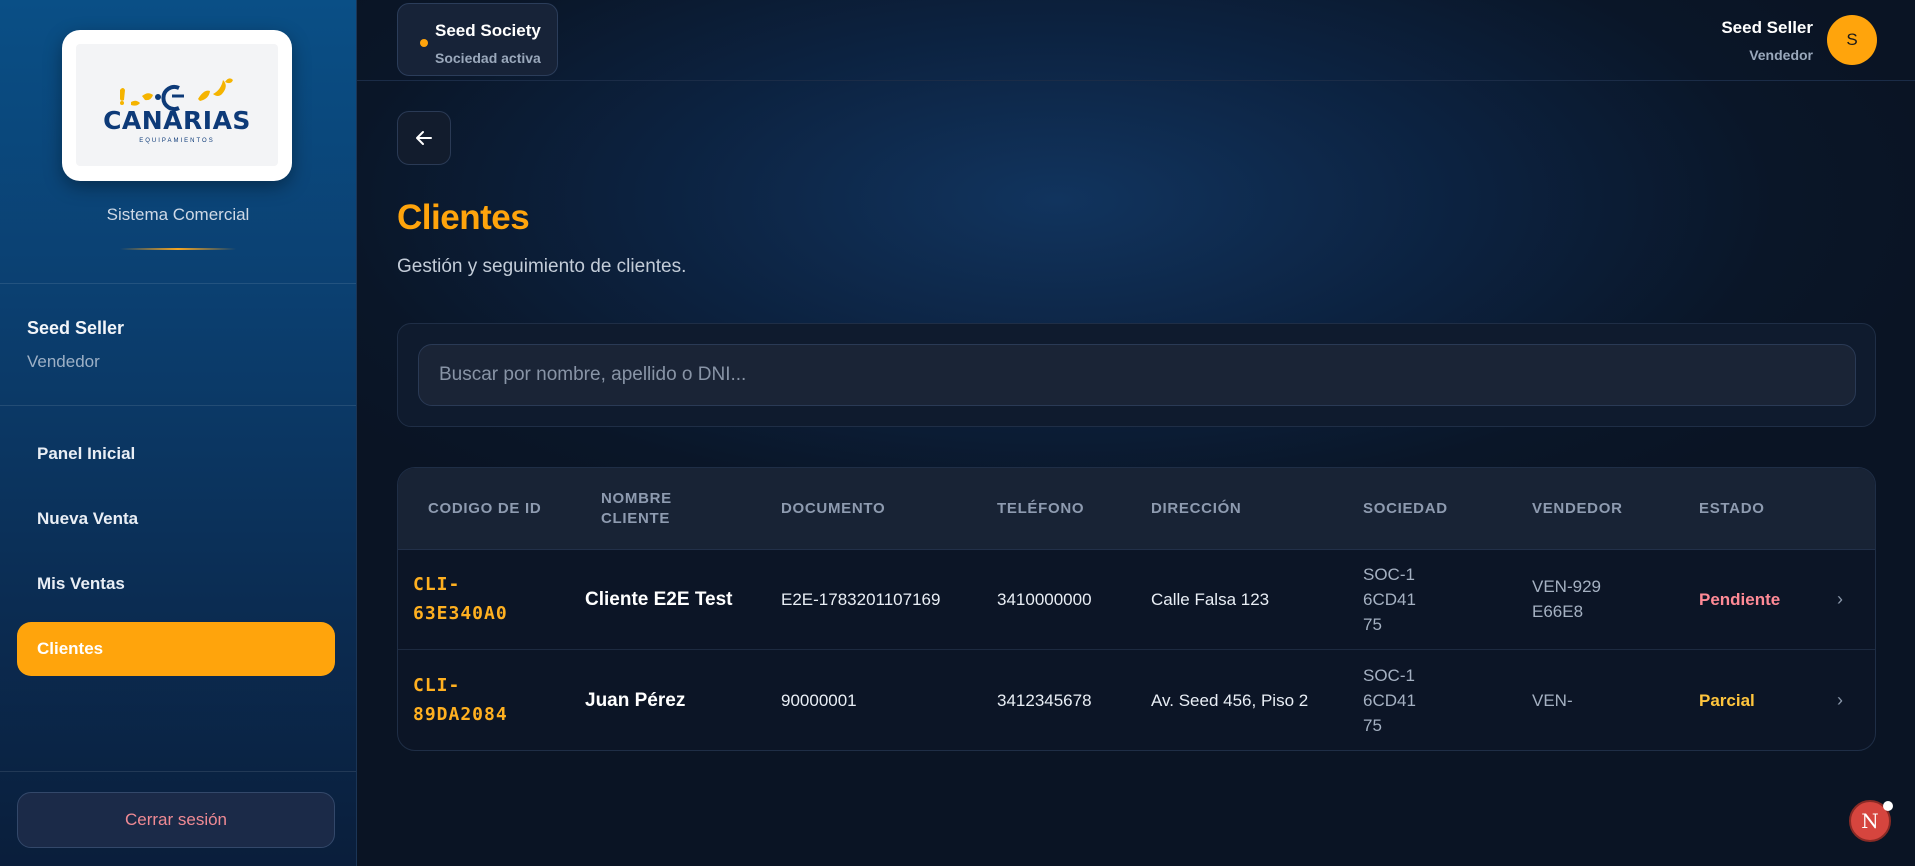  I want to click on arrow-left-icon, so click(424, 138).